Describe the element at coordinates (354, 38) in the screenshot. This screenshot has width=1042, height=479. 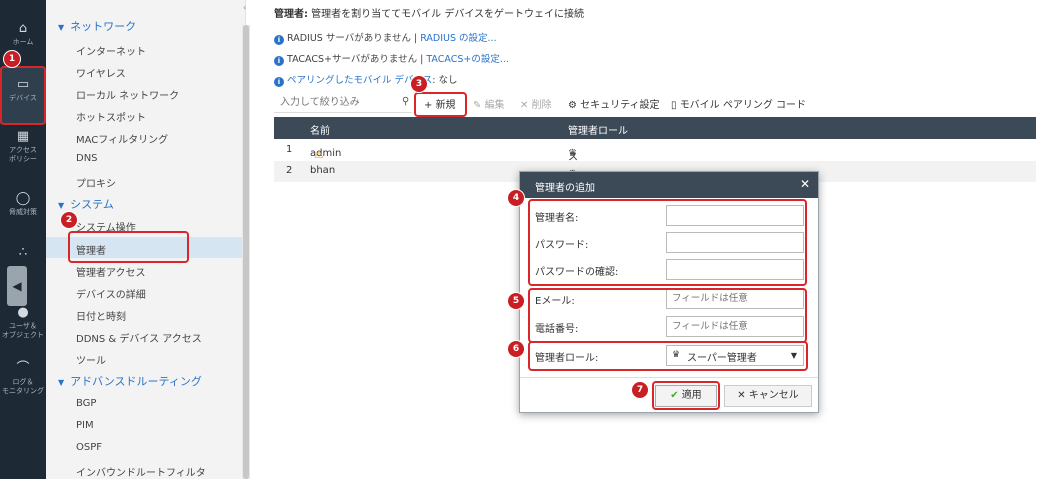
I see `info-text: RADIUS サーバがありません |` at that location.